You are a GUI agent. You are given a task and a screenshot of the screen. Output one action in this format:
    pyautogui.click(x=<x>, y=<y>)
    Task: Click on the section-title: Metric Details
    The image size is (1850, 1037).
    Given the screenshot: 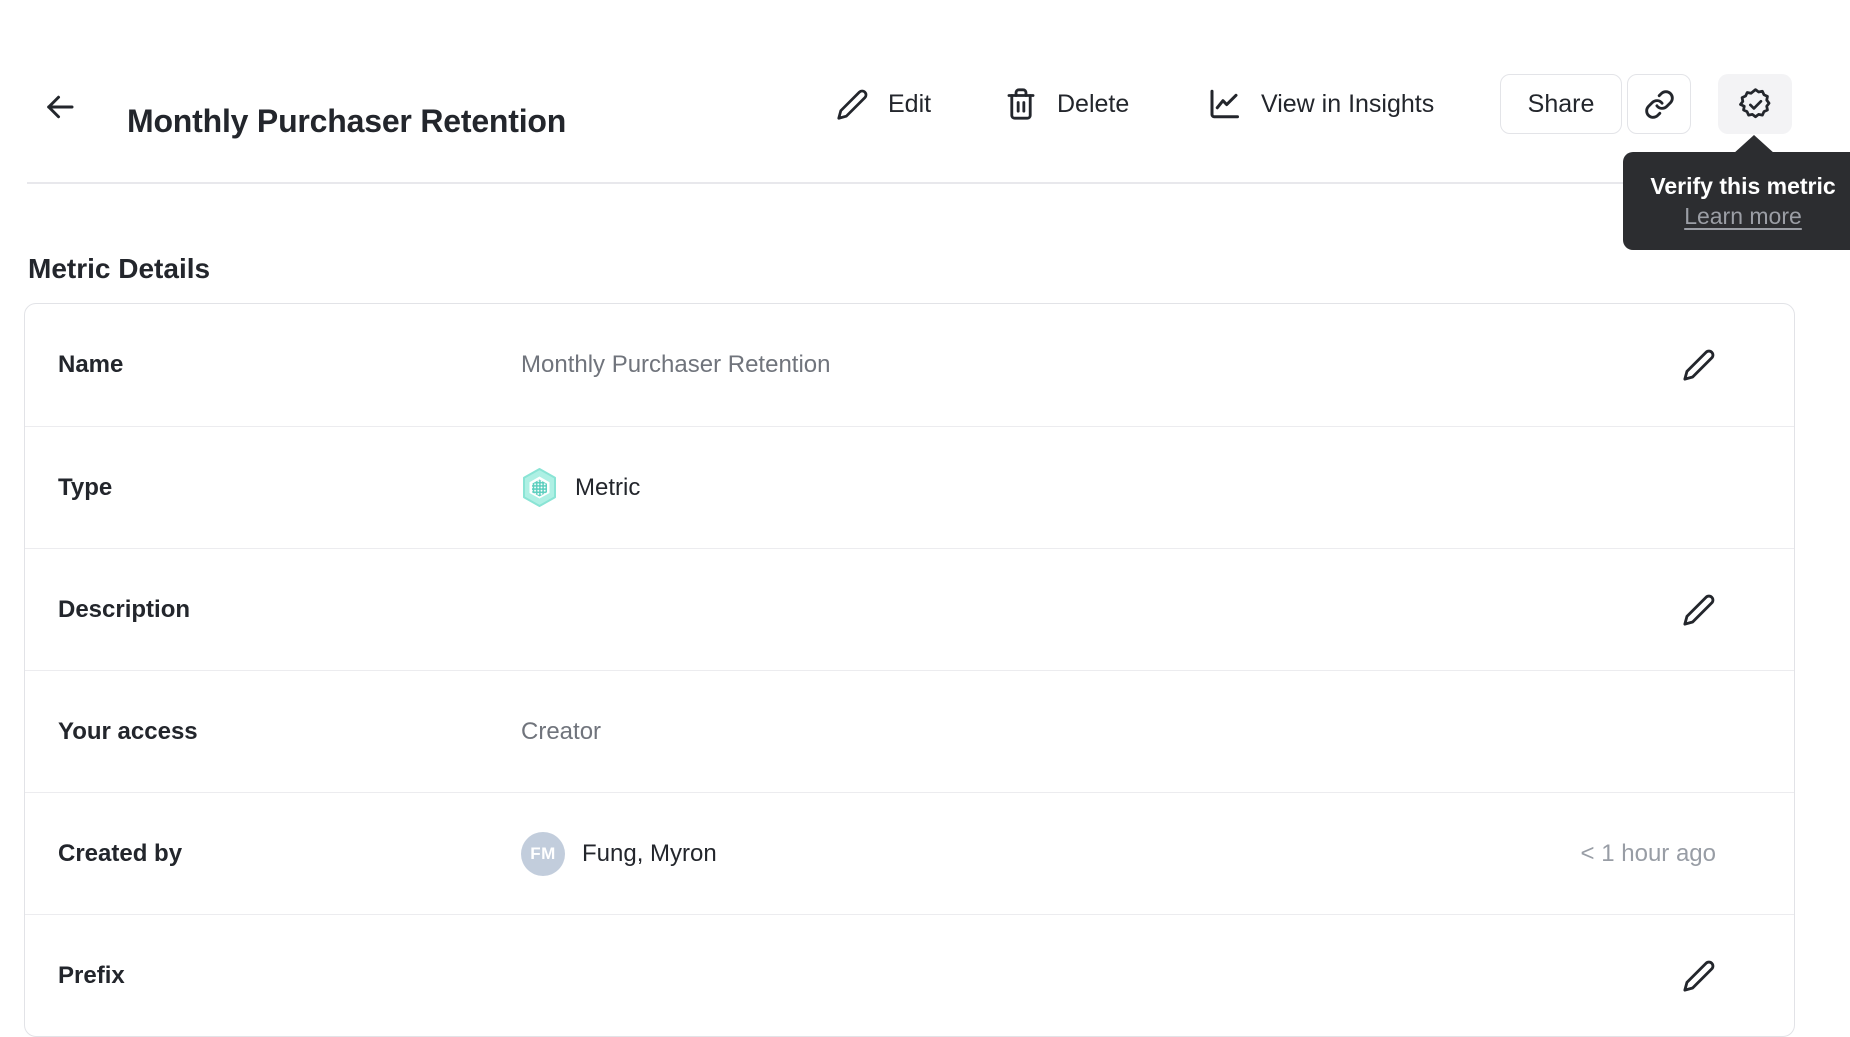 What is the action you would take?
    pyautogui.click(x=119, y=269)
    